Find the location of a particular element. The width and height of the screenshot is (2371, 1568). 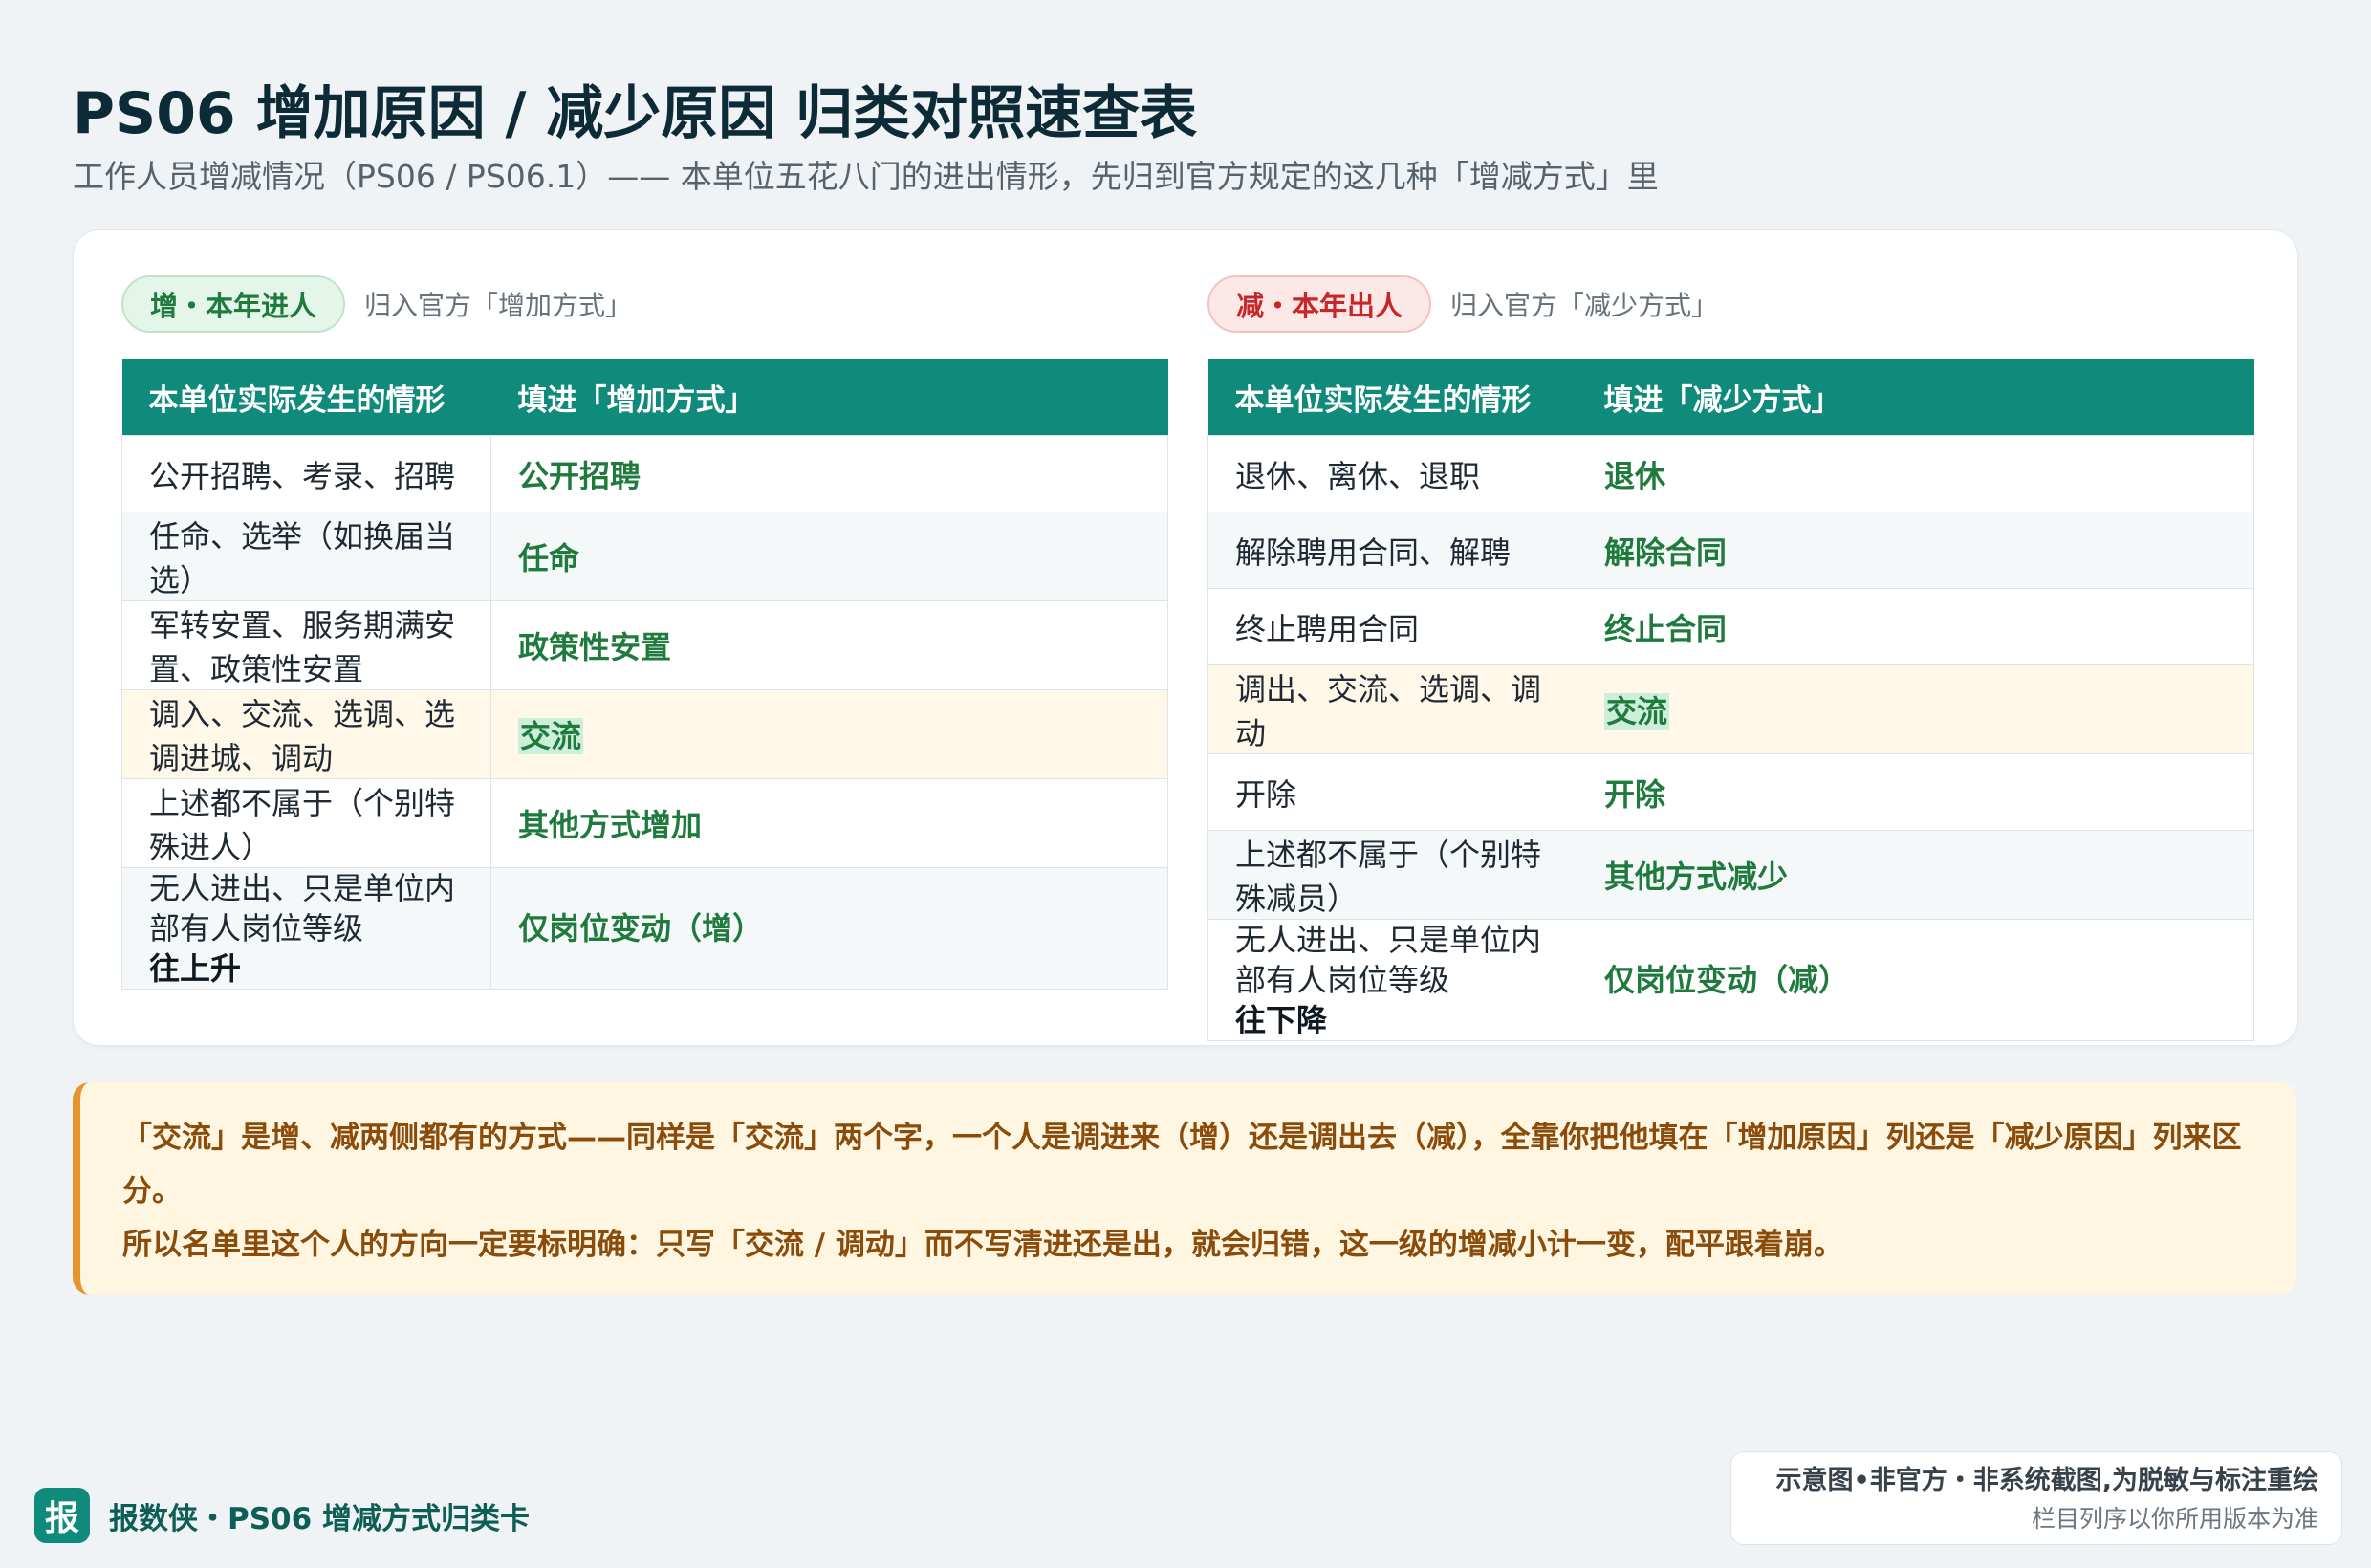

situation-cell: 公开招聘、考录、招聘 is located at coordinates (306, 473).